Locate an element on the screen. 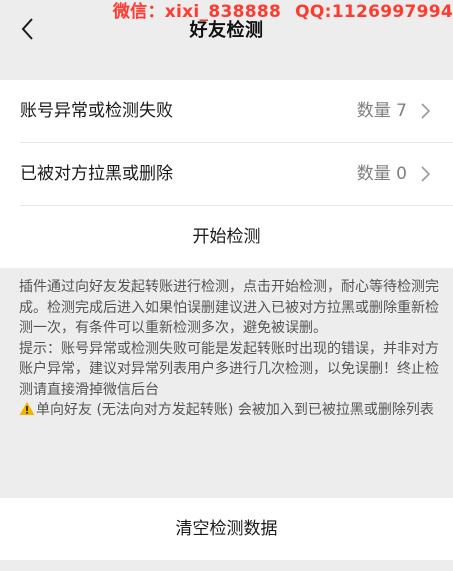  clear-data-button: 清空检测数据 is located at coordinates (226, 529).